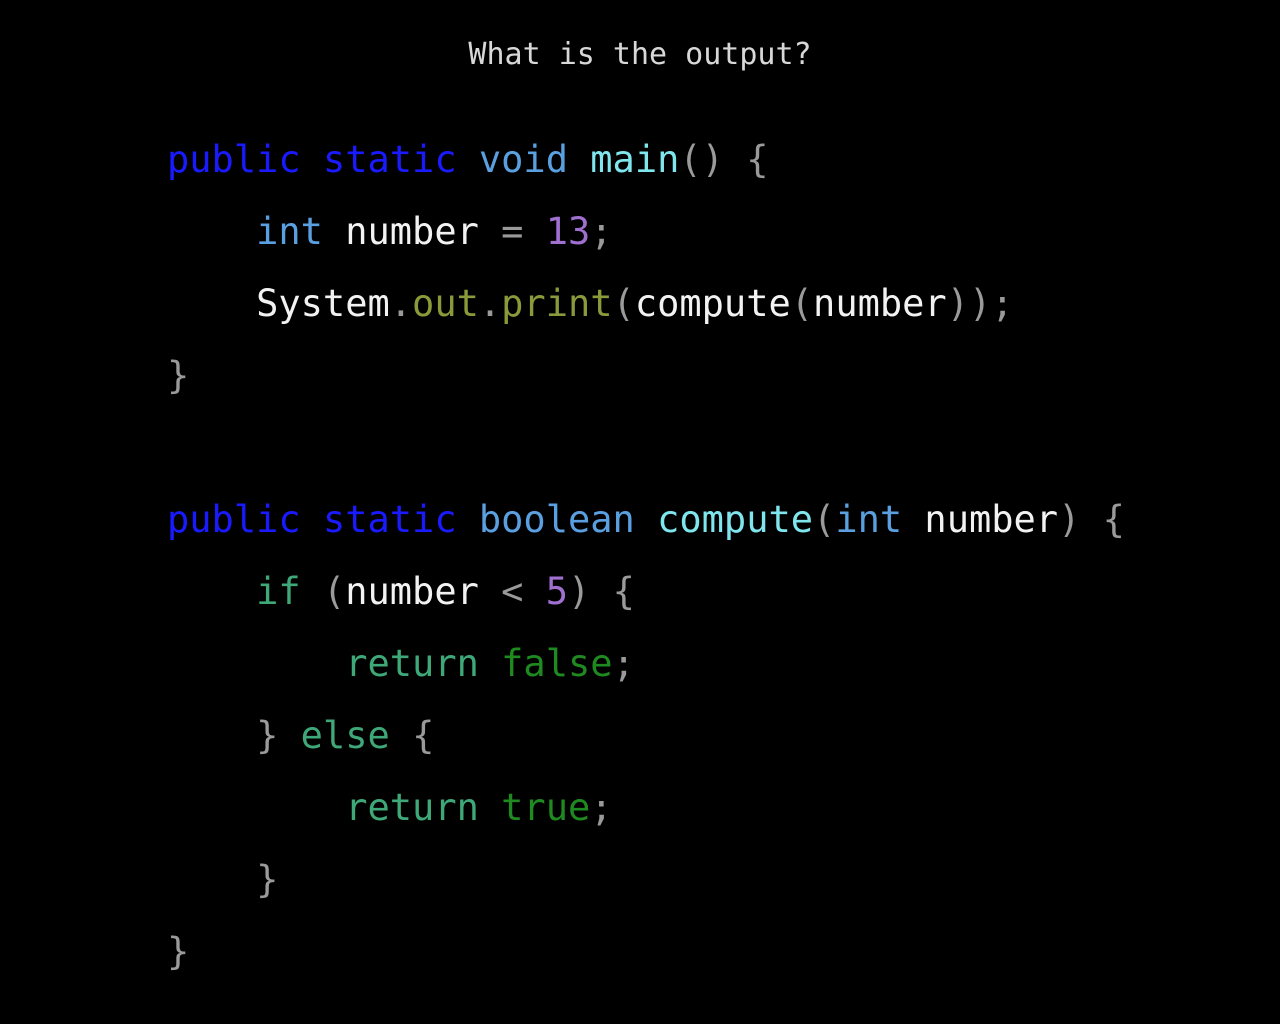 This screenshot has height=1024, width=1280. Describe the element at coordinates (646, 232) in the screenshot. I see `code-line: int number = 13;` at that location.